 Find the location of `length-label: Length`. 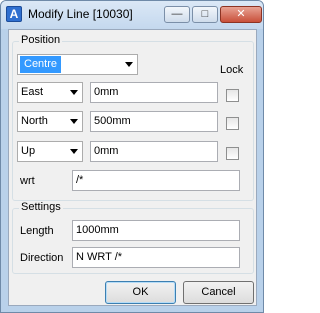

length-label: Length is located at coordinates (37, 231).